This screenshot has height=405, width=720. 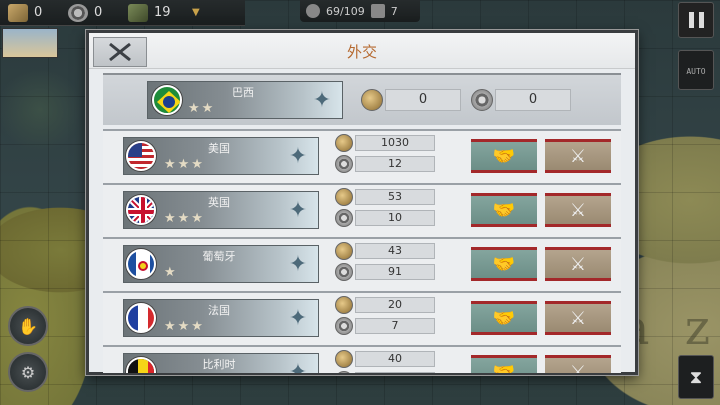 I want to click on resource-industry: 0, so click(x=94, y=12).